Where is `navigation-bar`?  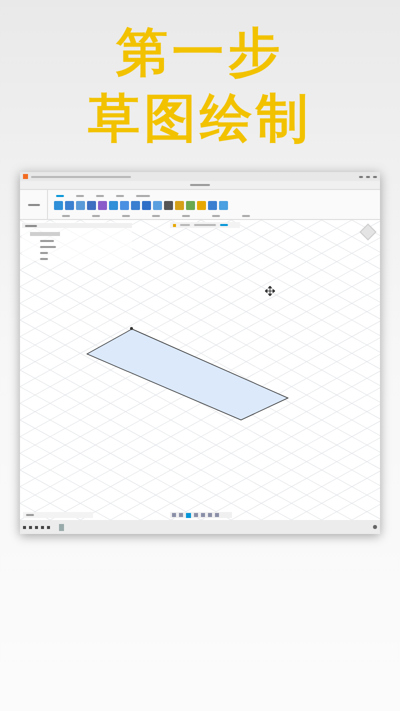 navigation-bar is located at coordinates (201, 515).